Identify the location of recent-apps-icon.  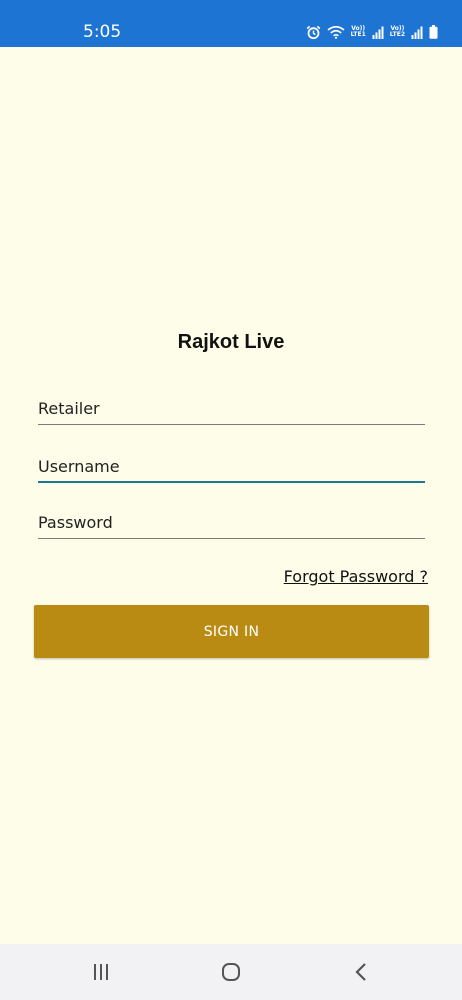
(101, 972).